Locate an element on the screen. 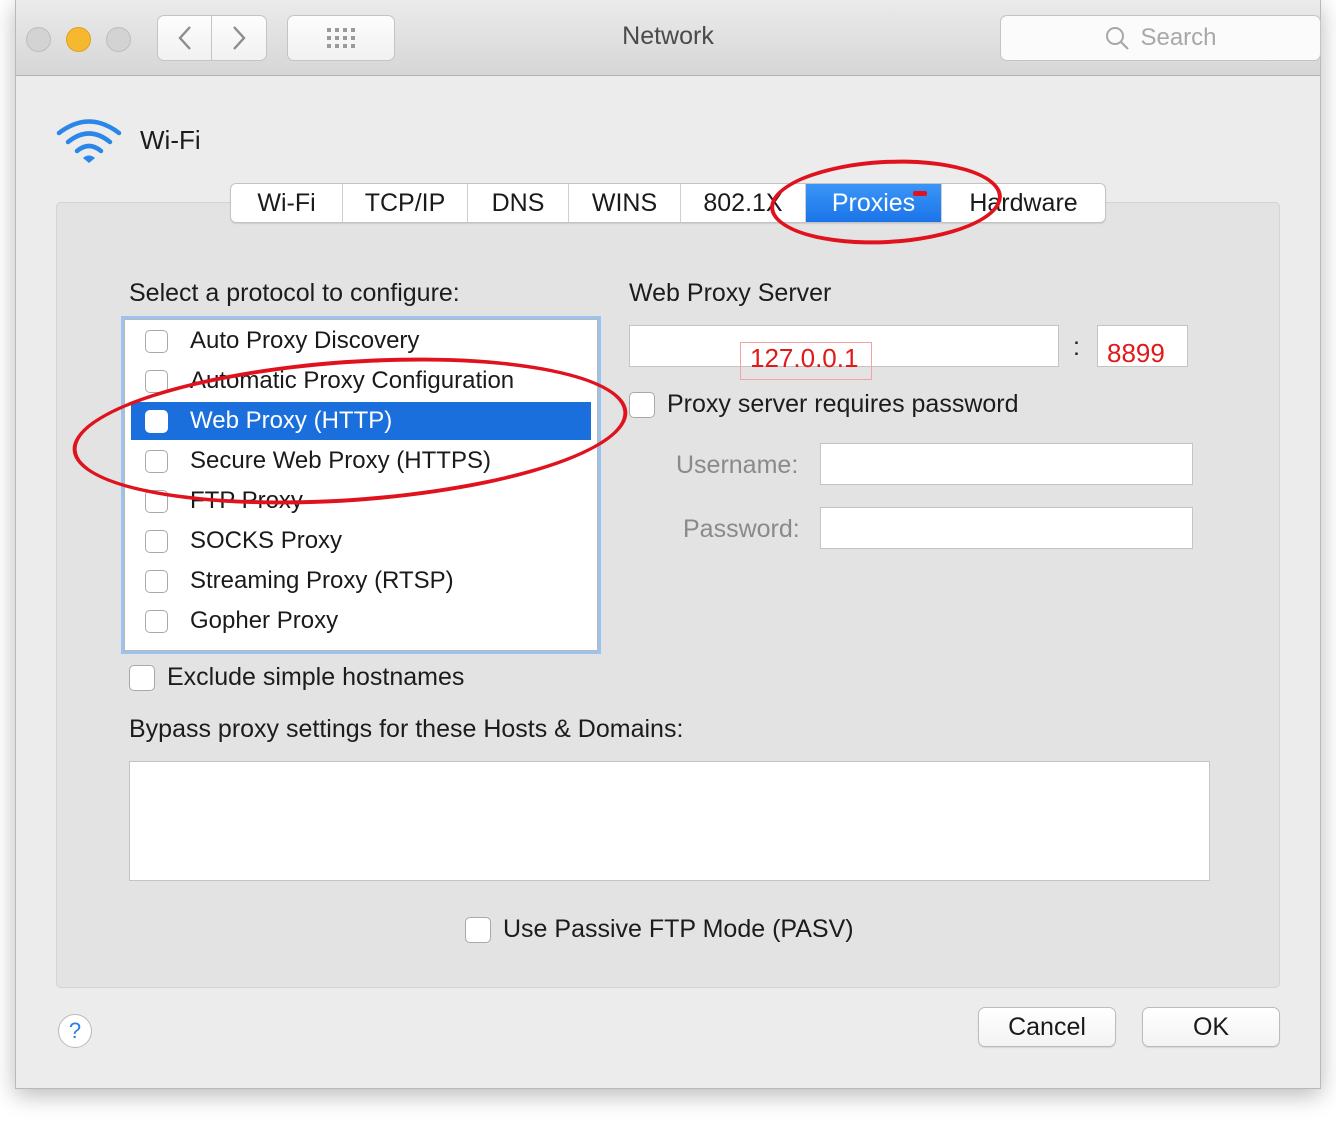 This screenshot has width=1336, height=1126. help-button: ? is located at coordinates (75, 1031).